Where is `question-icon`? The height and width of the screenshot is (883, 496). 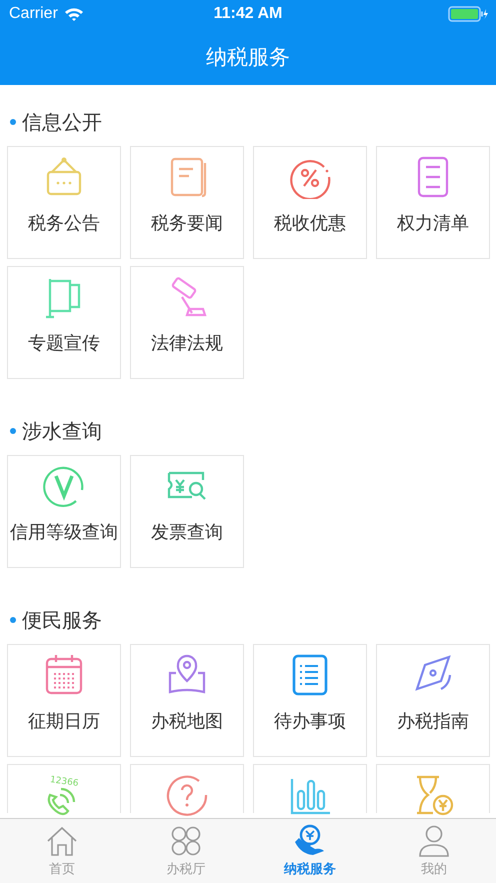 question-icon is located at coordinates (187, 795).